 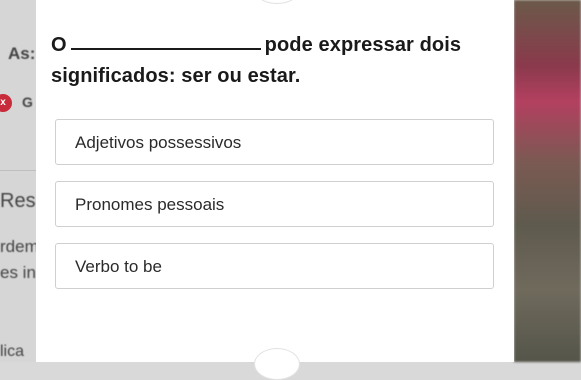 What do you see at coordinates (6, 103) in the screenshot?
I see `badge-icon: x` at bounding box center [6, 103].